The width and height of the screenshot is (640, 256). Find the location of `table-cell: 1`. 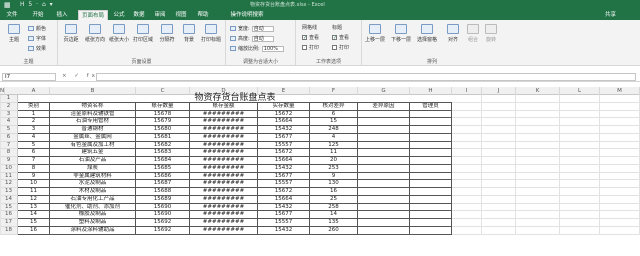

table-cell: 1 is located at coordinates (34, 114).